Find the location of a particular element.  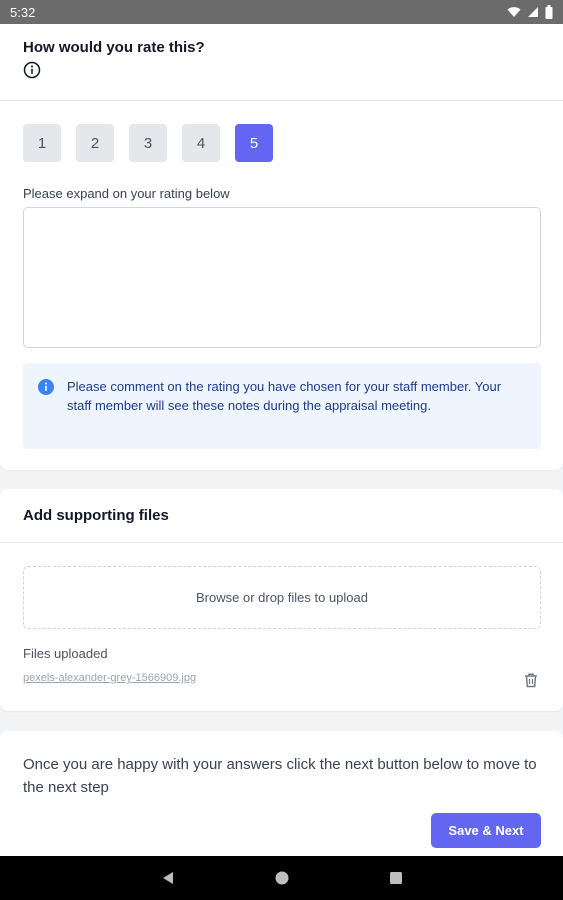

rating-header: How would you rate this? is located at coordinates (281, 62).